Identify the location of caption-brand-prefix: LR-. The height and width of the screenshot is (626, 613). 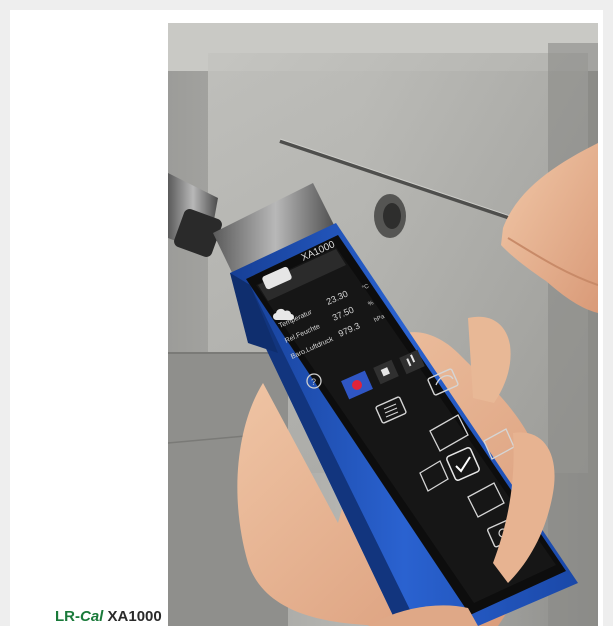
(67, 616).